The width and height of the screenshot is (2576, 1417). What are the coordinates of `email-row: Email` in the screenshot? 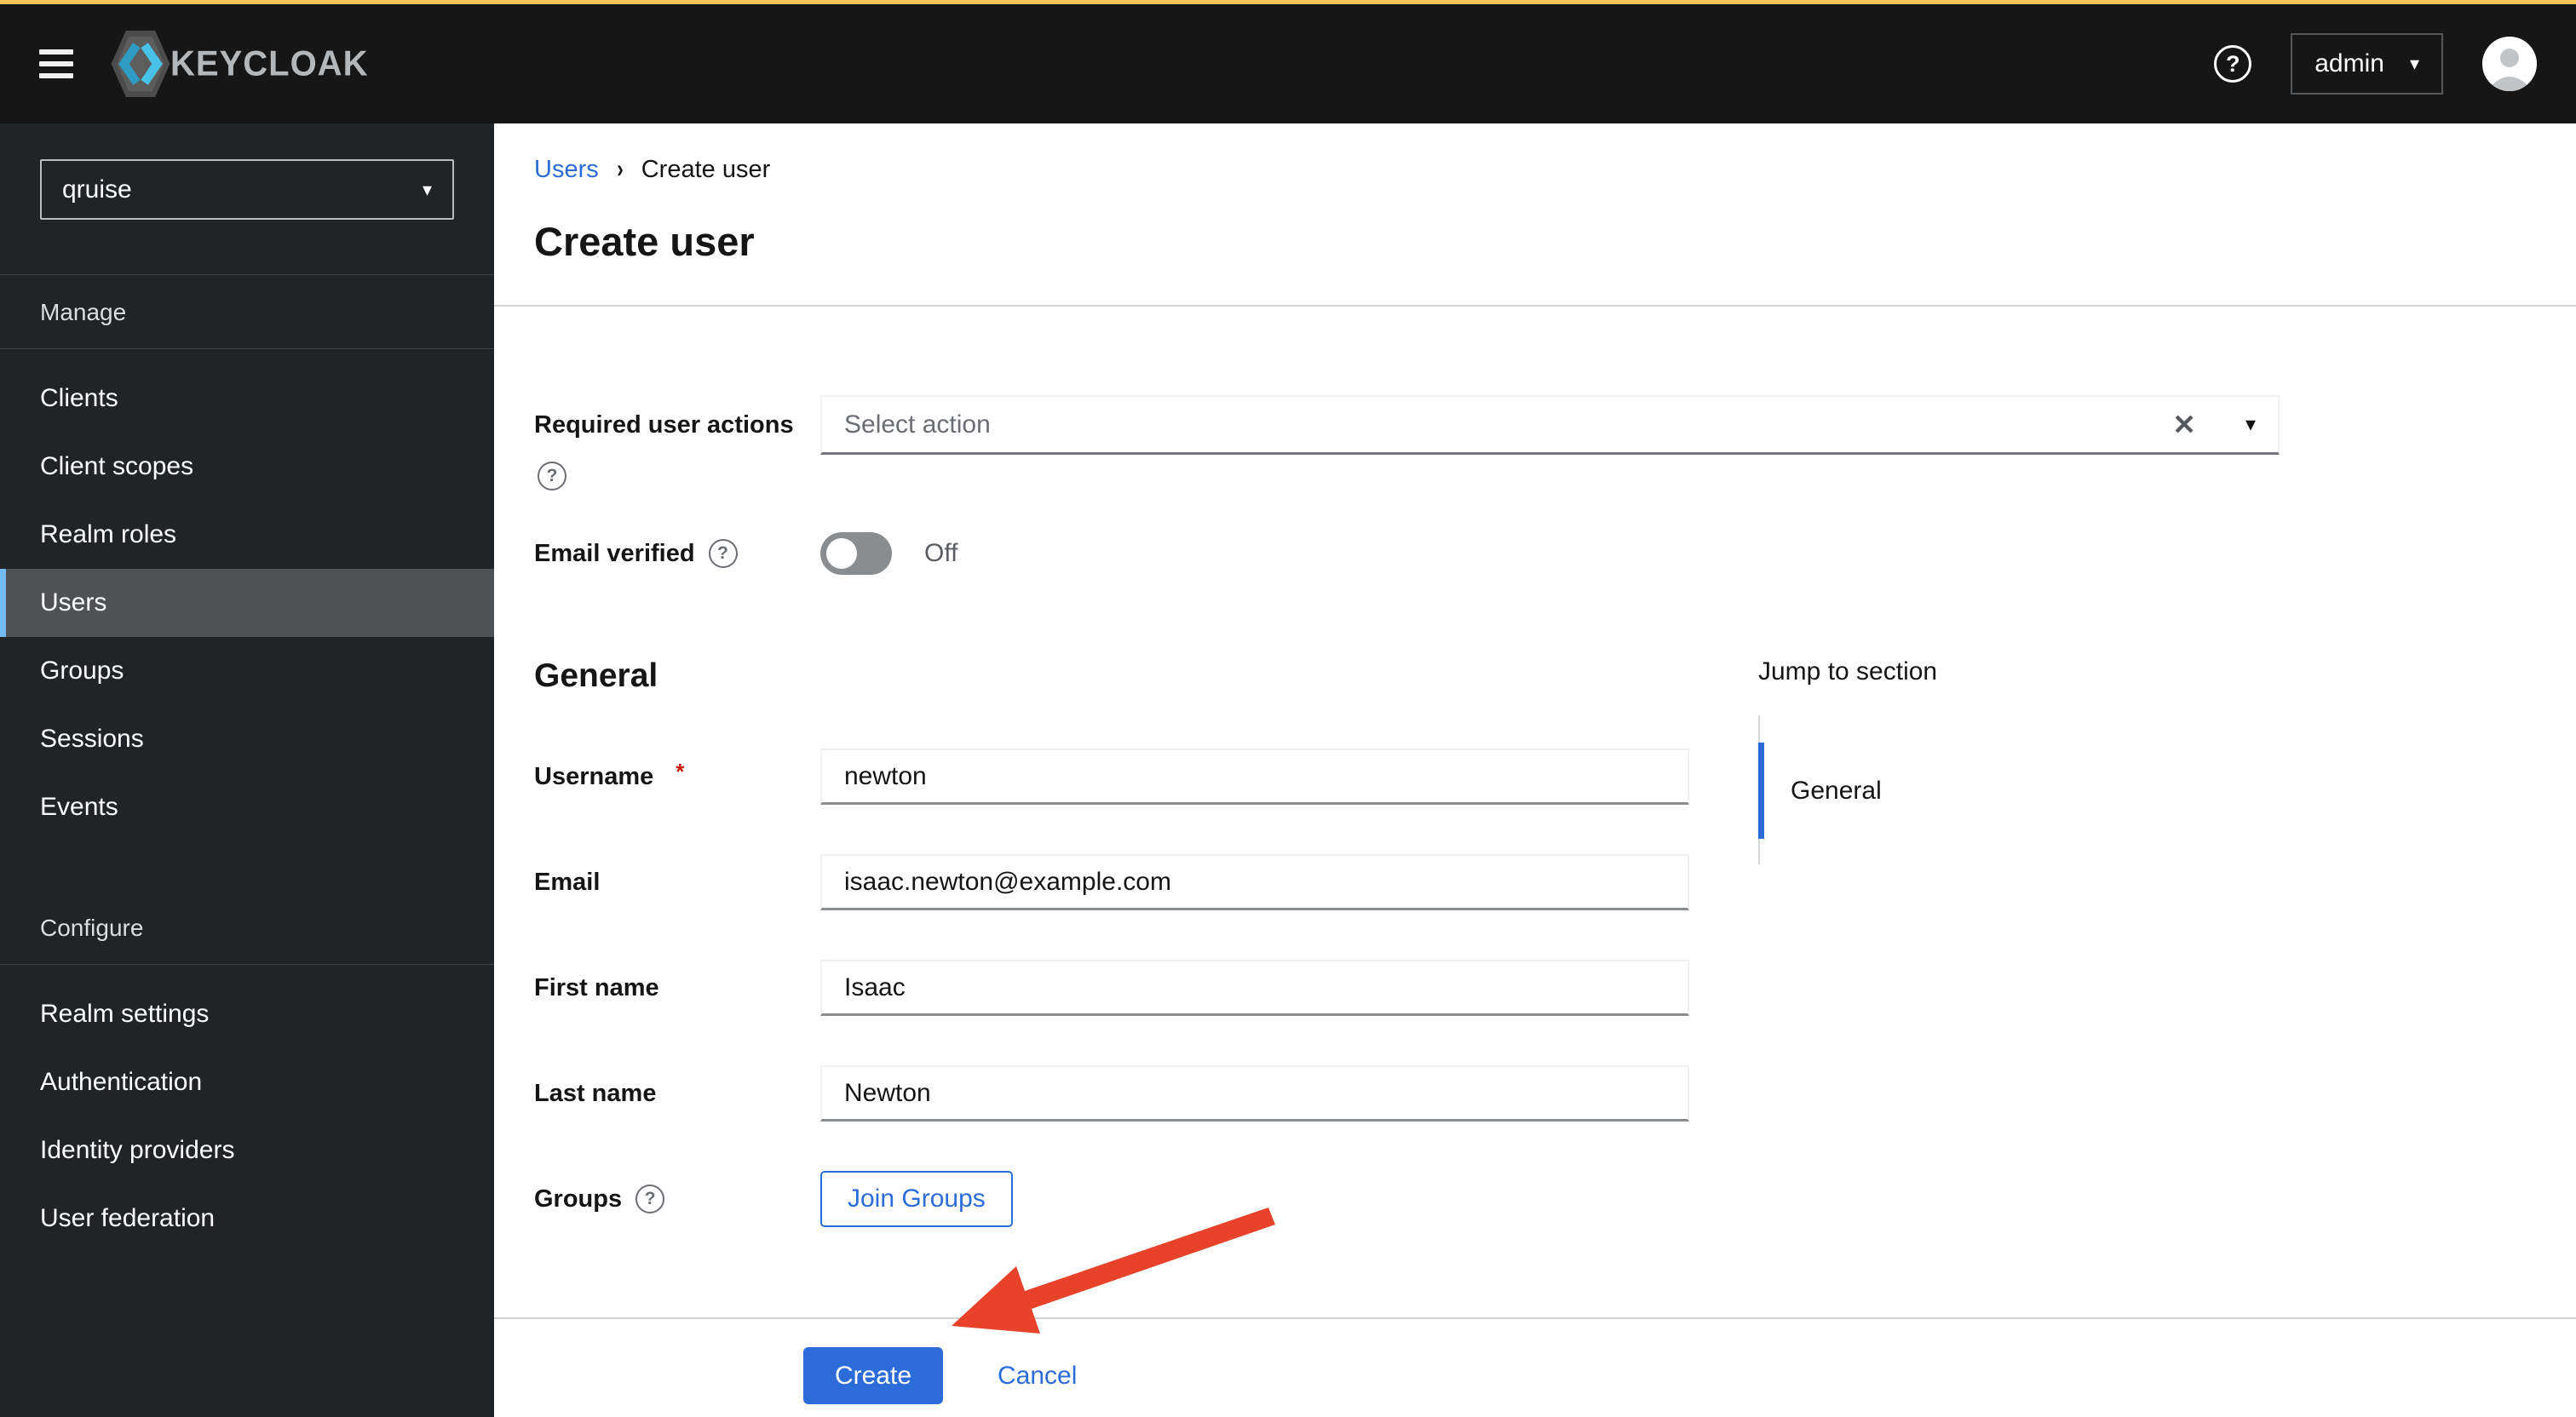 It's located at (1555, 882).